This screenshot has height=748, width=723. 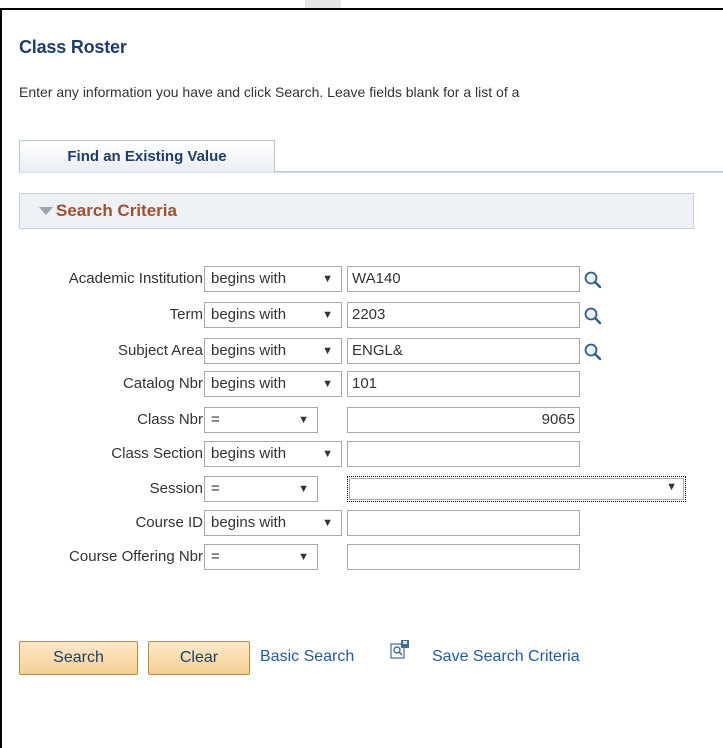 I want to click on field-label: Class Section, so click(x=157, y=453).